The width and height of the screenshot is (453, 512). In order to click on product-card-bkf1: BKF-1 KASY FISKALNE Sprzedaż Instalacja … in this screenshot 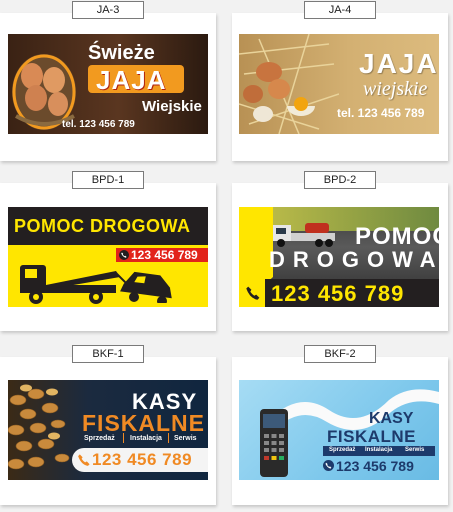, I will do `click(108, 425)`.